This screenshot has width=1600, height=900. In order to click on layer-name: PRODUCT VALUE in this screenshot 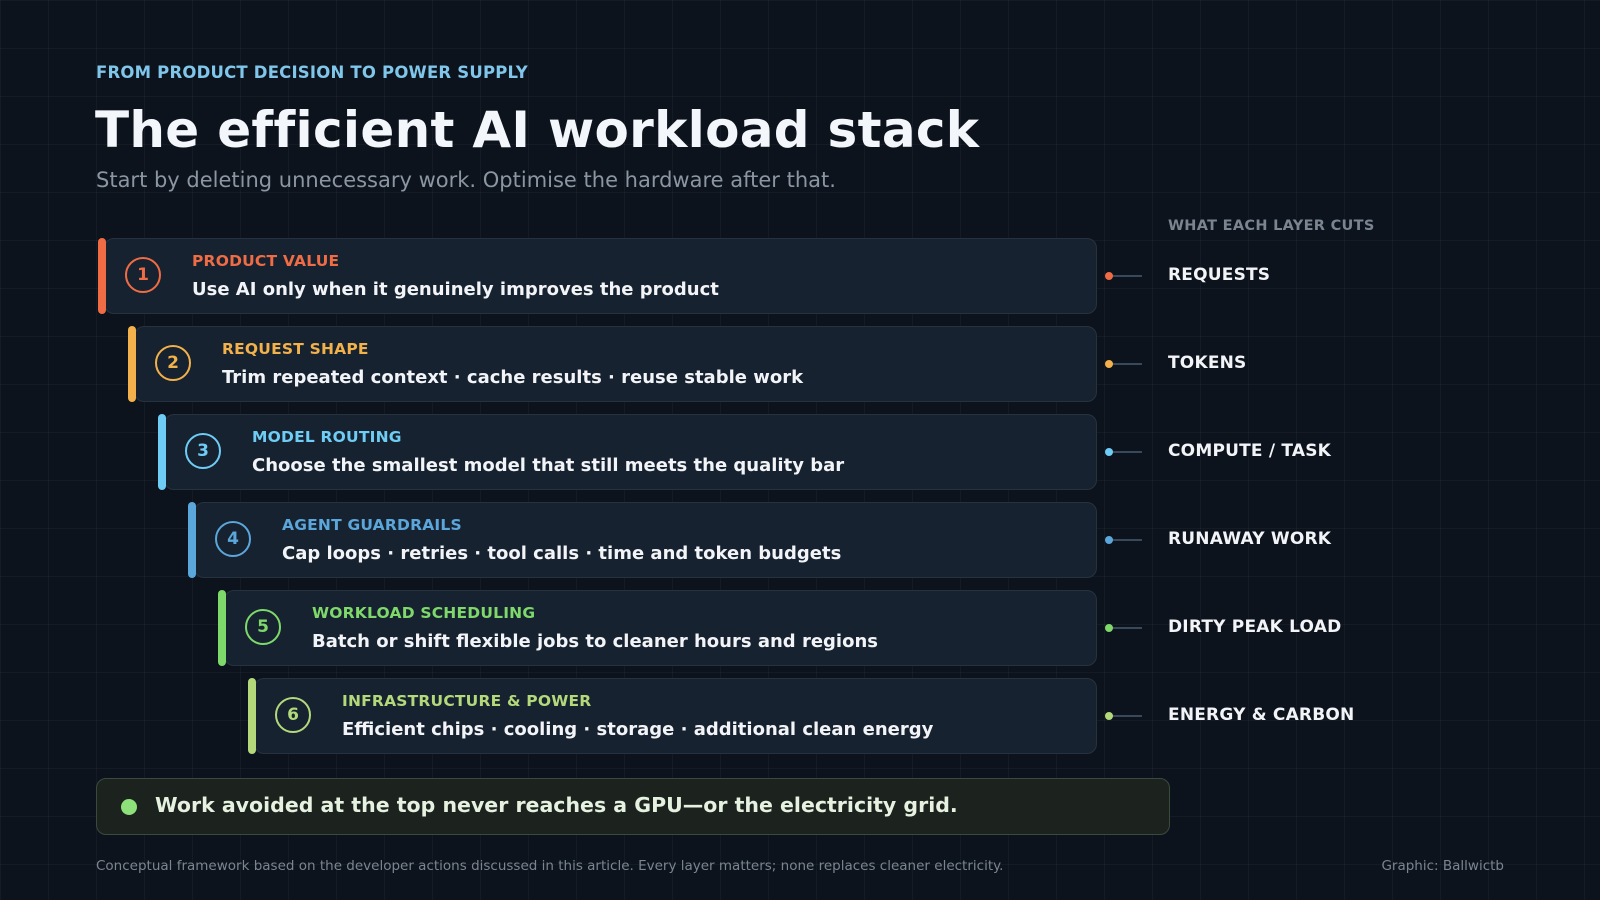, I will do `click(266, 261)`.